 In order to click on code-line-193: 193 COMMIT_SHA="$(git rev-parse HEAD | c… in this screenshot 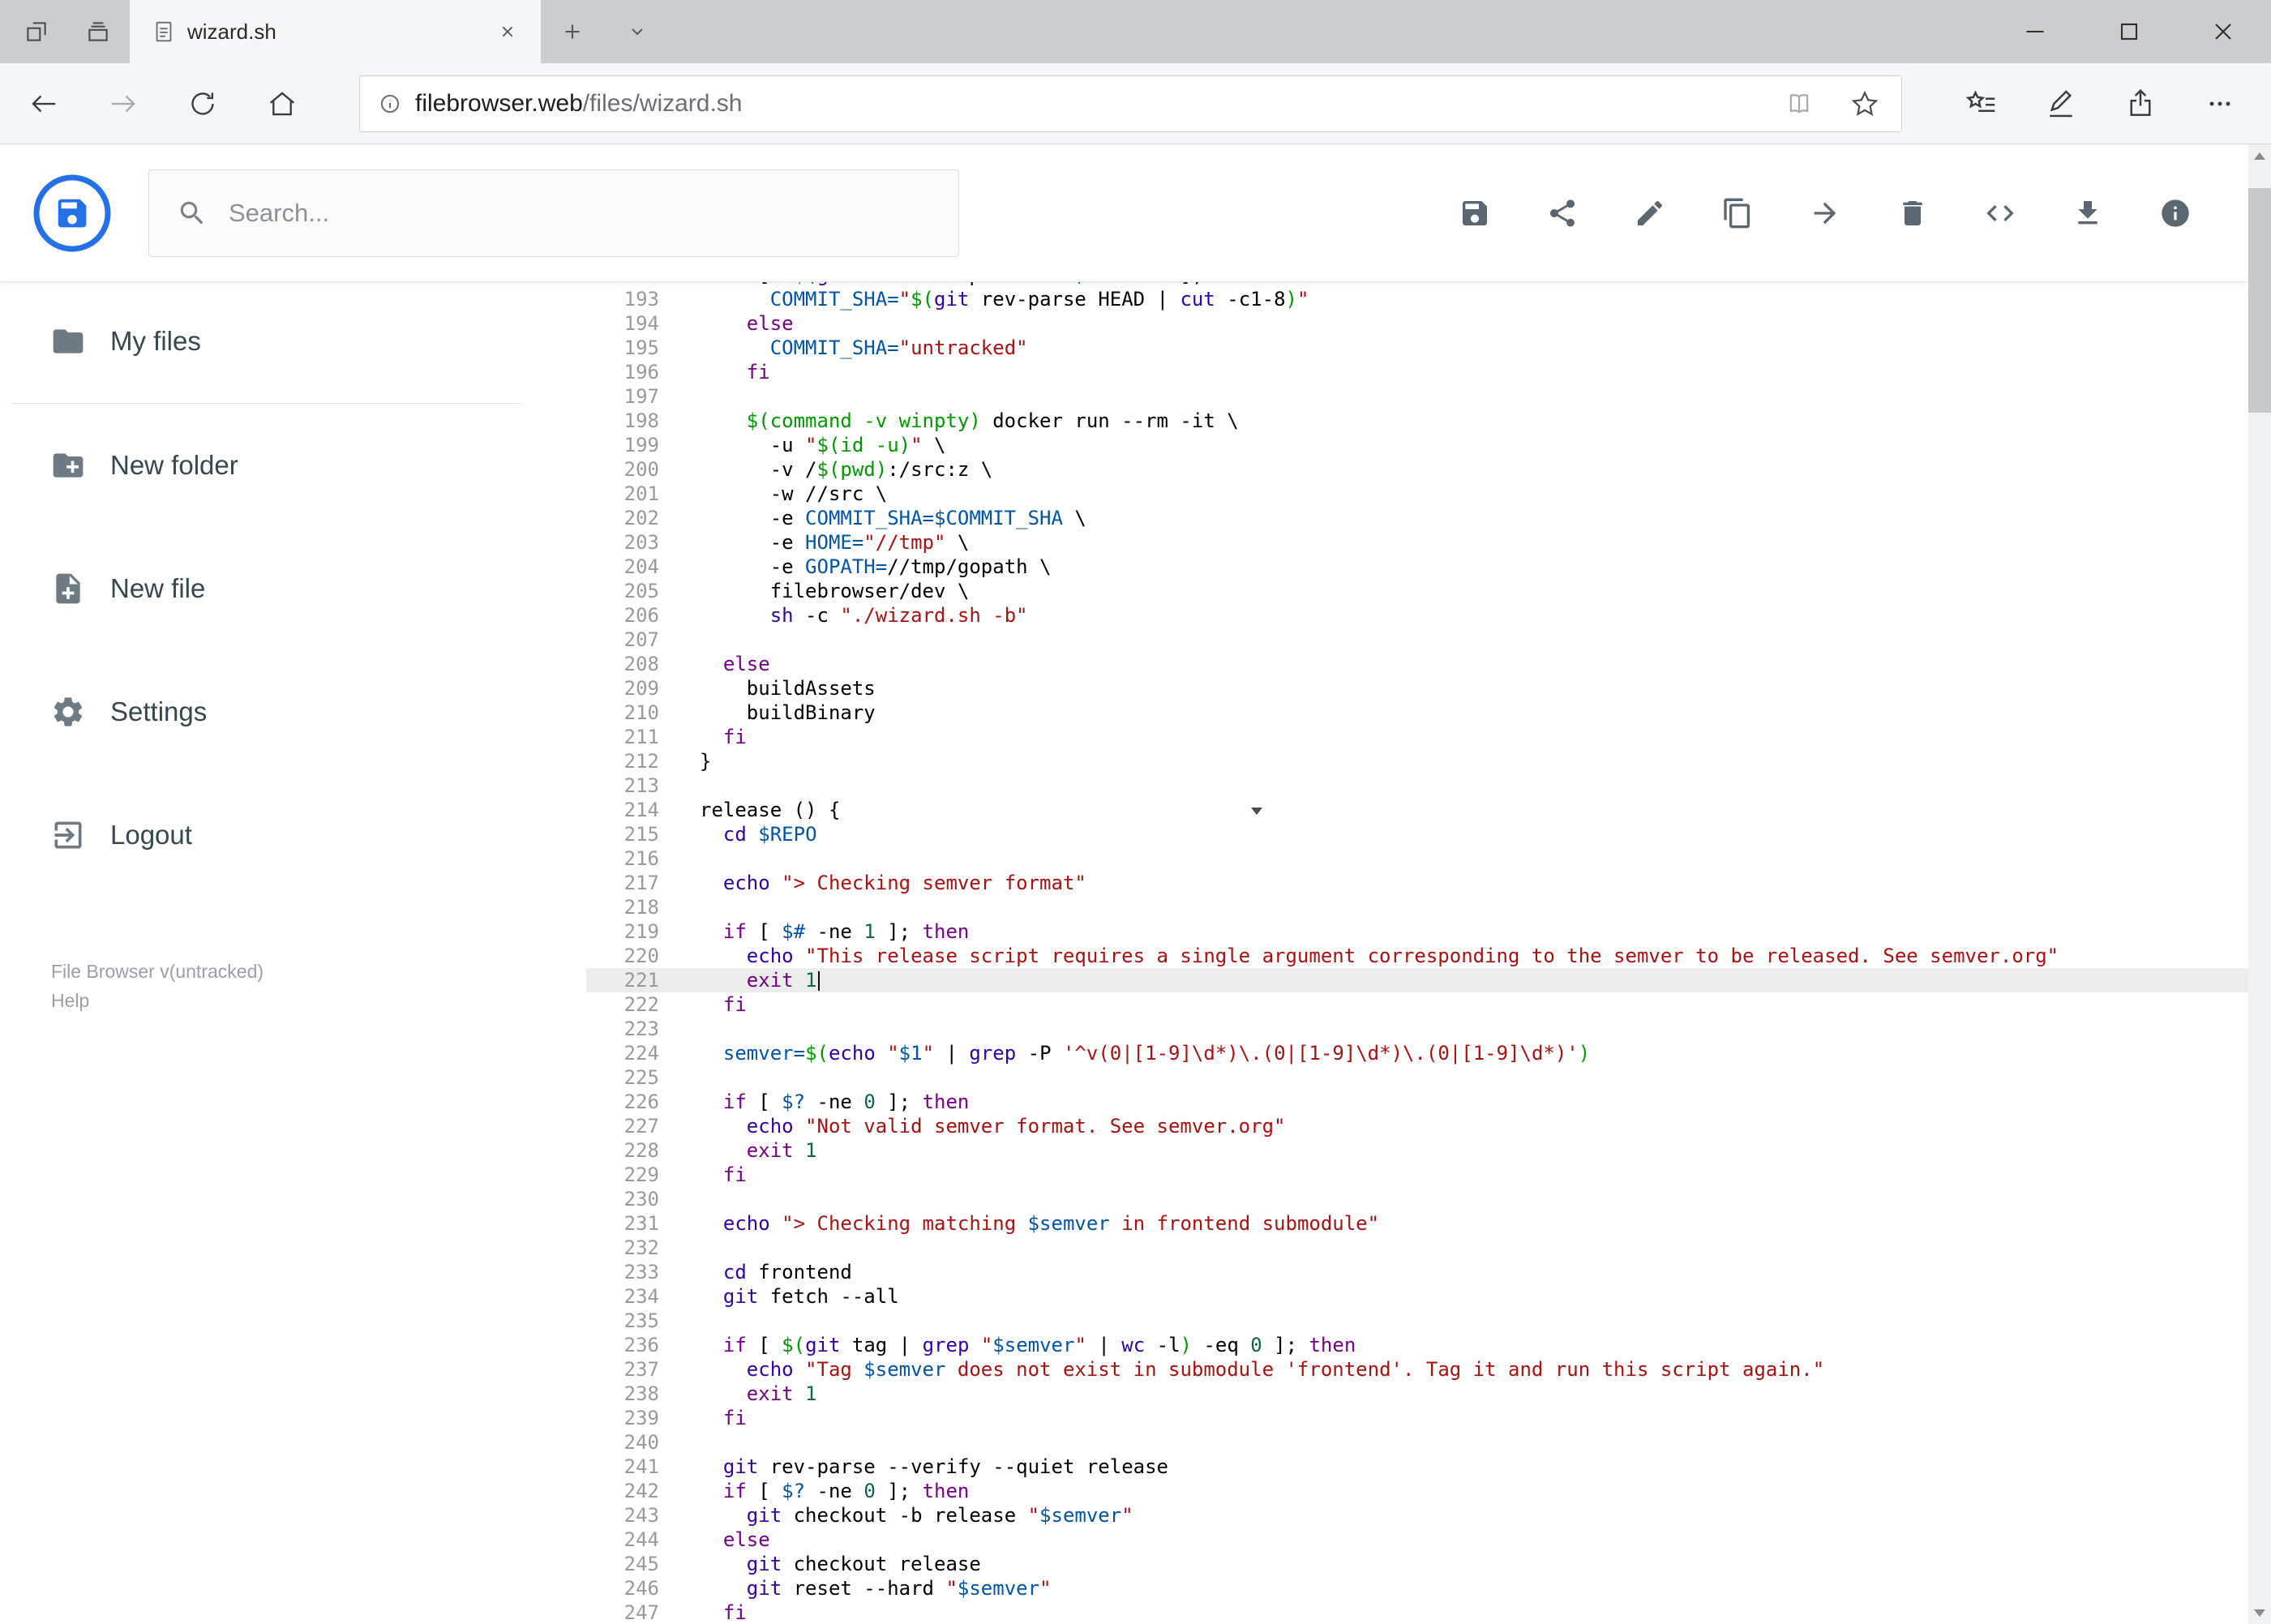, I will do `click(1417, 299)`.